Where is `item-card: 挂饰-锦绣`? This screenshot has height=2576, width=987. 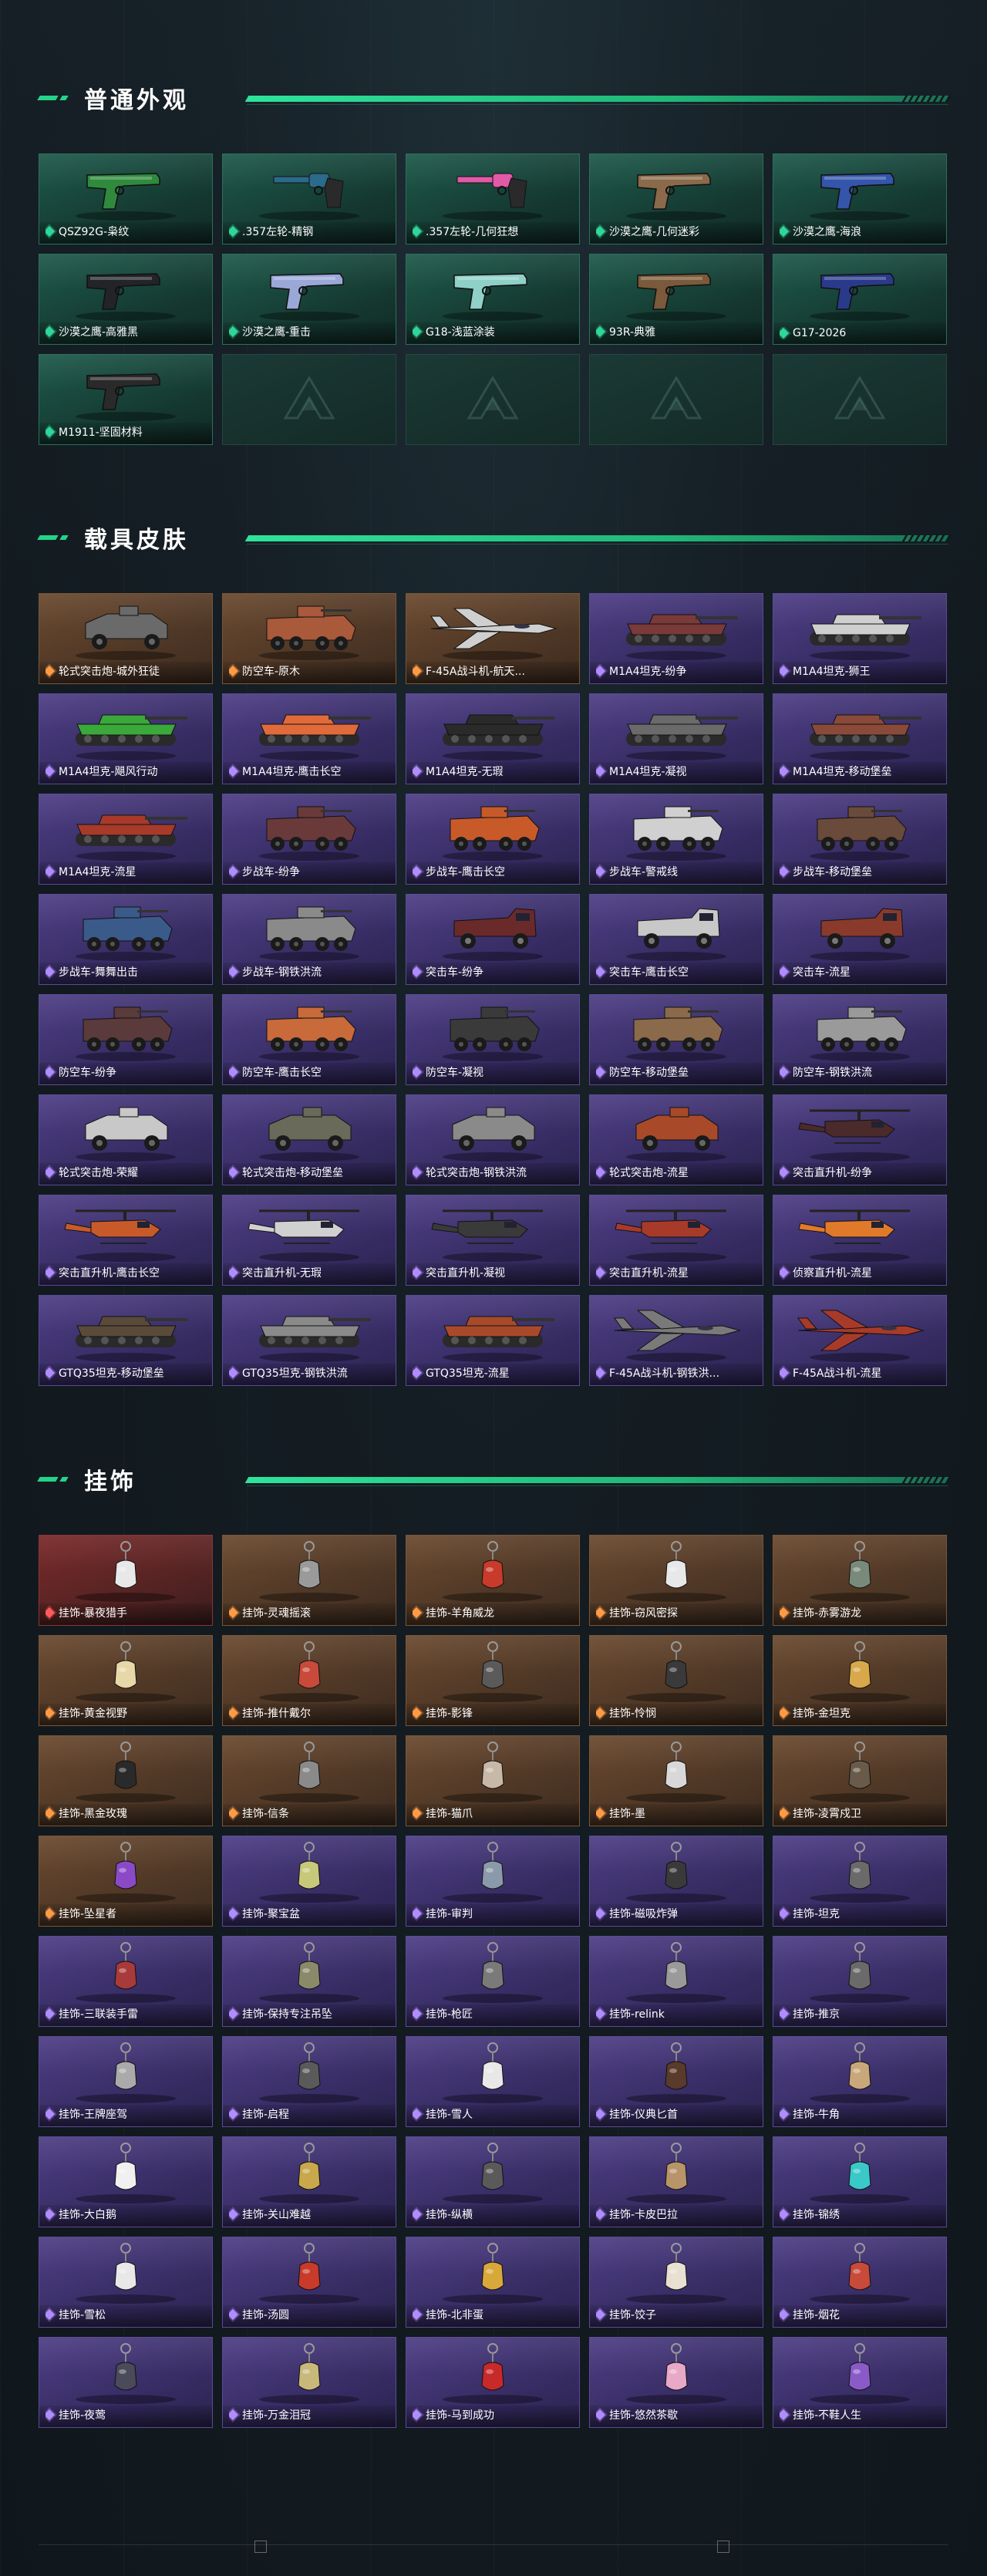 item-card: 挂饰-锦绣 is located at coordinates (860, 2181).